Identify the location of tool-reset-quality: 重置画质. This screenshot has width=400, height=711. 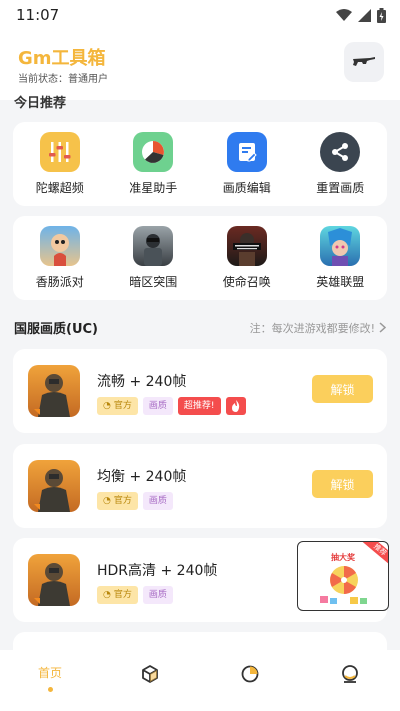
(340, 164).